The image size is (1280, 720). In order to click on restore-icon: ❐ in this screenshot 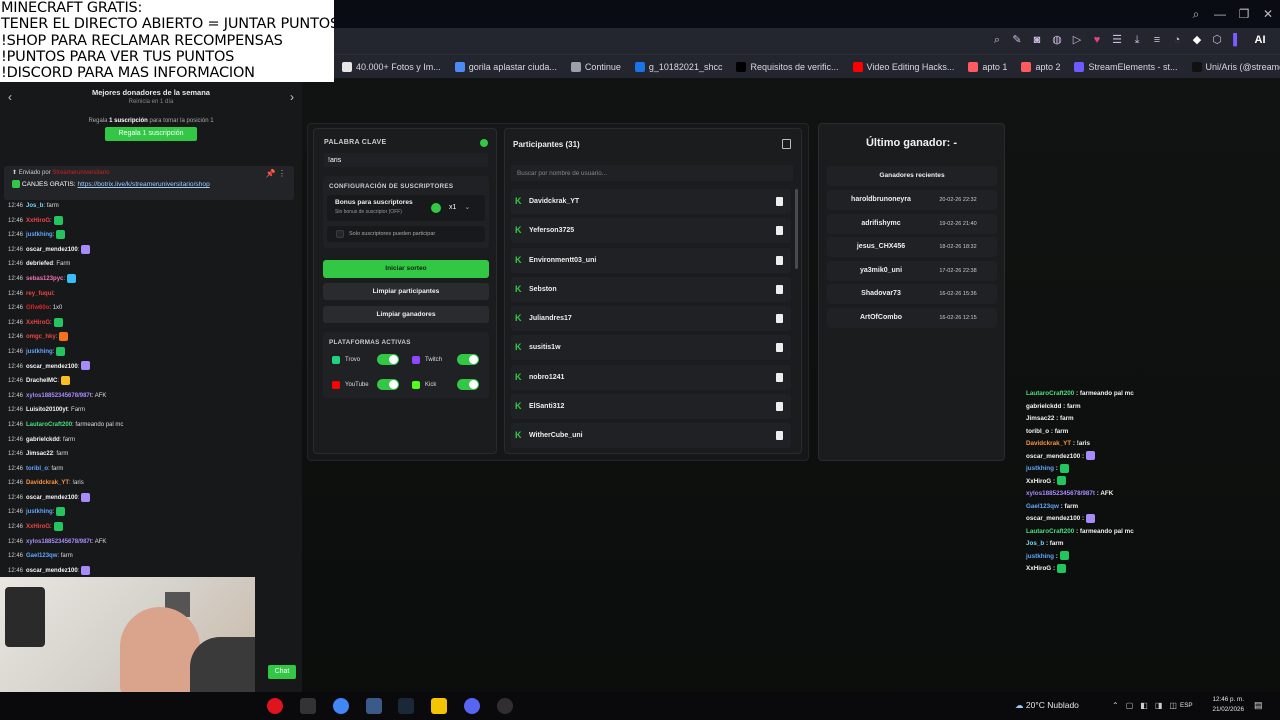, I will do `click(1244, 14)`.